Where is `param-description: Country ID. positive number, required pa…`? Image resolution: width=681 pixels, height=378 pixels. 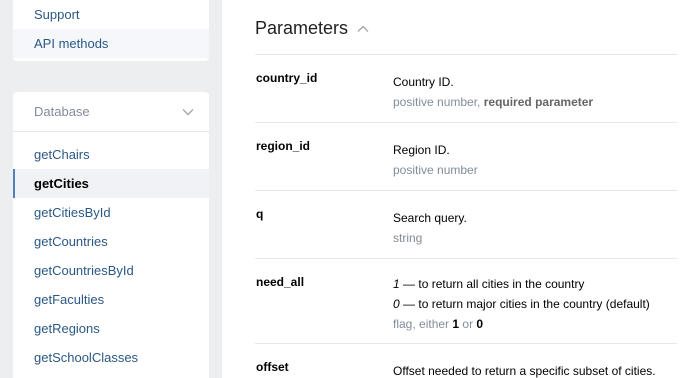
param-description: Country ID. positive number, required pa… is located at coordinates (537, 92).